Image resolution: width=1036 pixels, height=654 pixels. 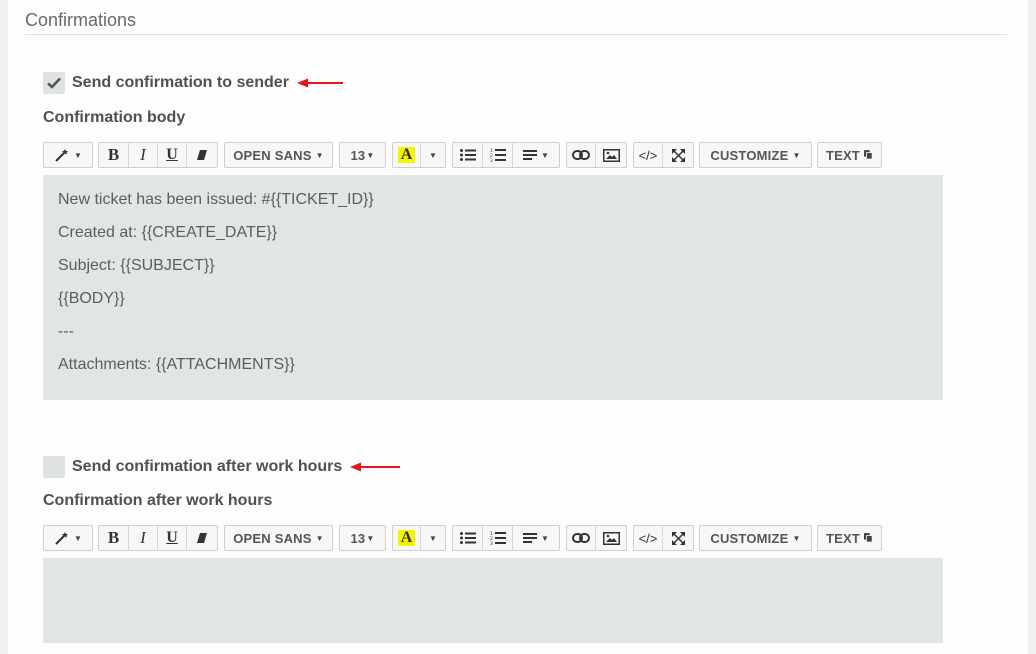 I want to click on send-confirmation-row: Send confirmation to sender, so click(x=193, y=83).